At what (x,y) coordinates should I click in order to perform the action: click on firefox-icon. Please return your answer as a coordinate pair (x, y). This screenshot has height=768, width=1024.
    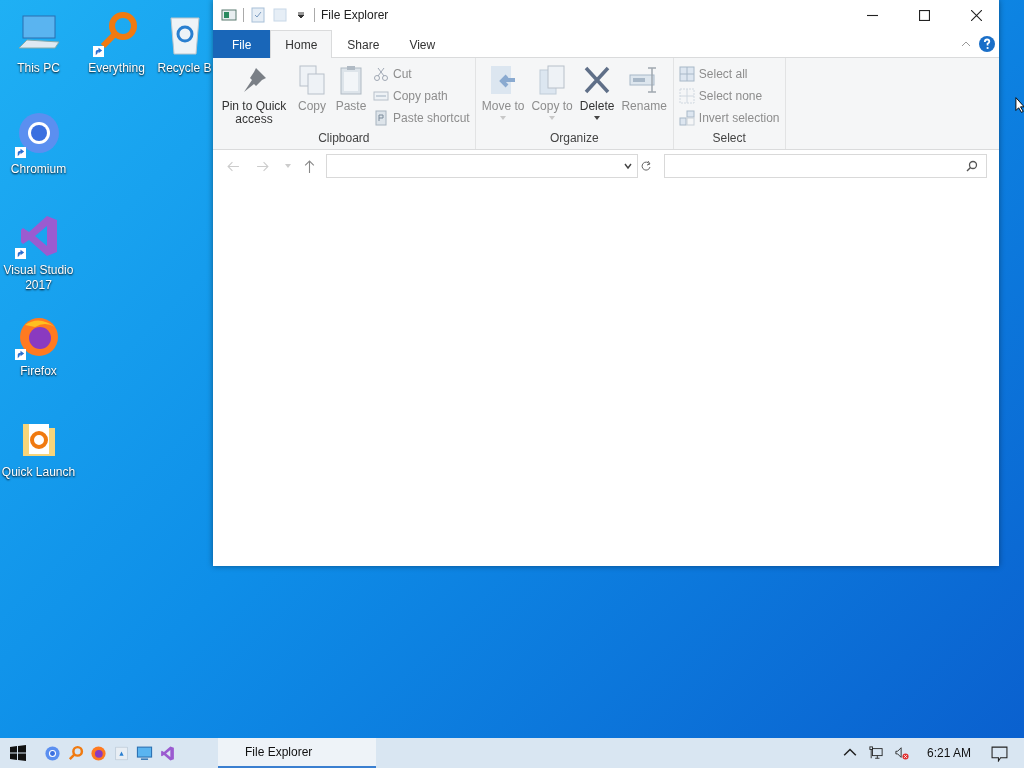
    Looking at the image, I should click on (98, 753).